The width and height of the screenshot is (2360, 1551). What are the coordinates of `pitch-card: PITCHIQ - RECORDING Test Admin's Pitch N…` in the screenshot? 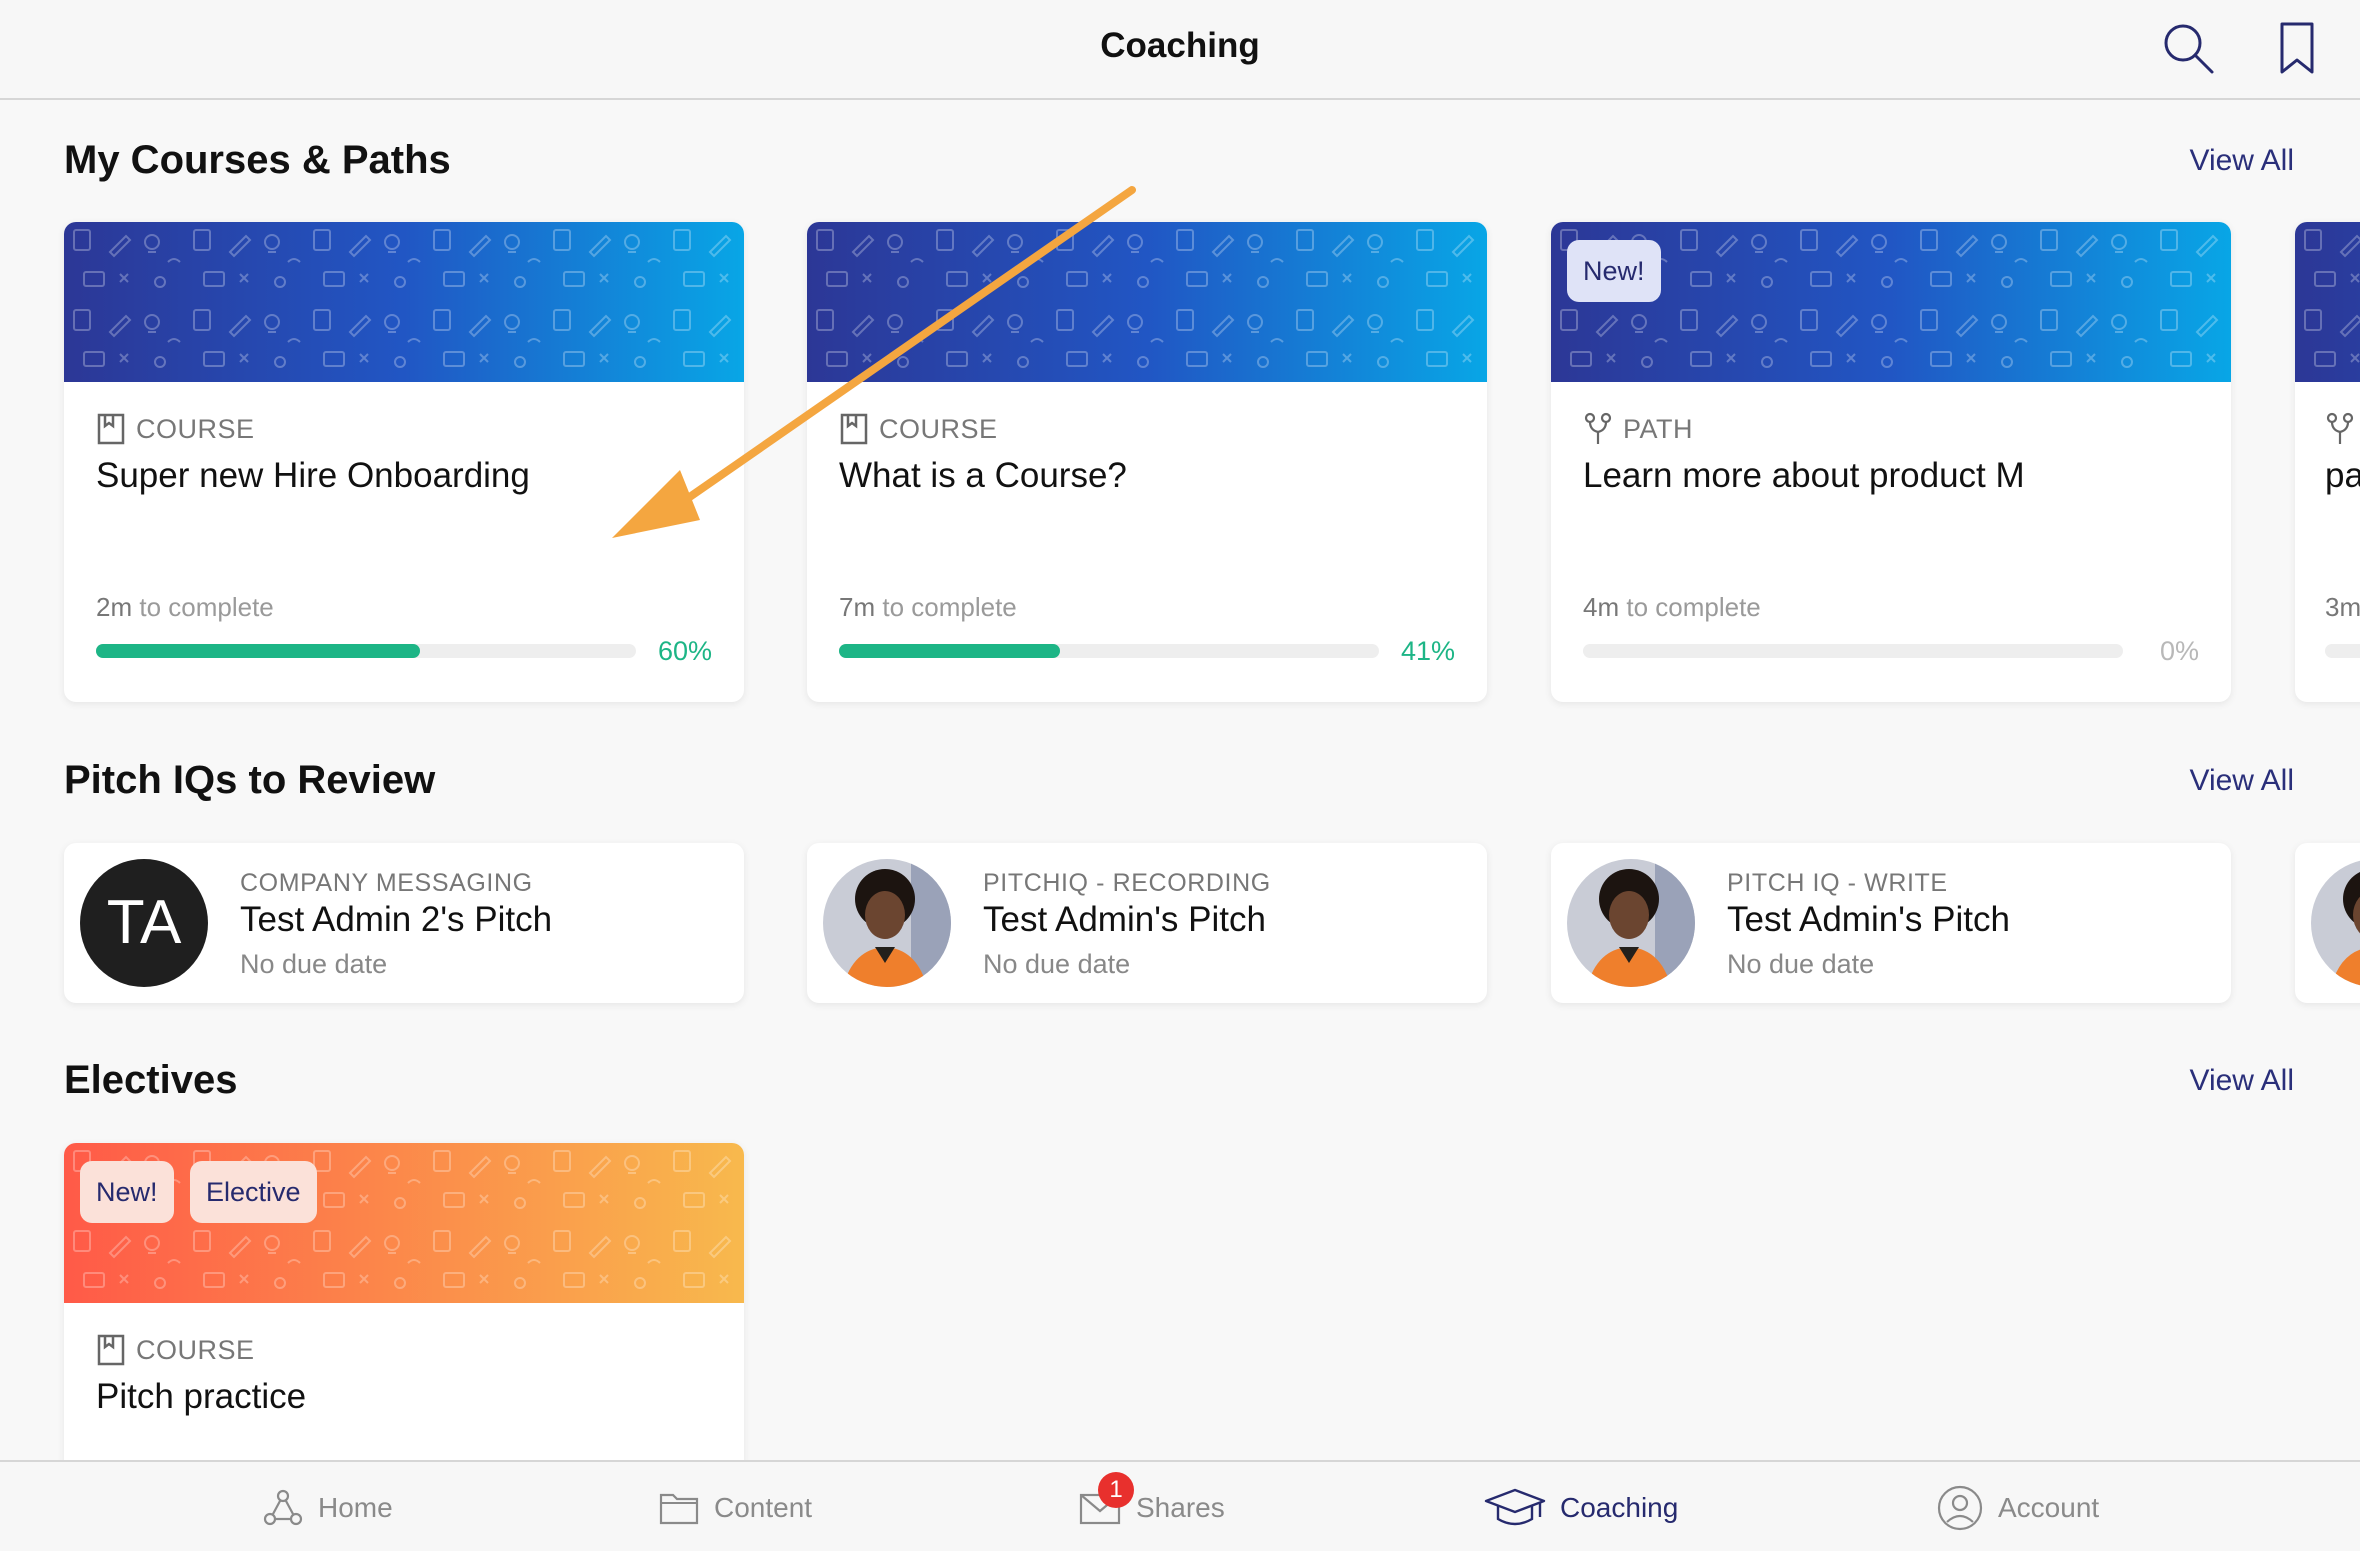 It's located at (1147, 923).